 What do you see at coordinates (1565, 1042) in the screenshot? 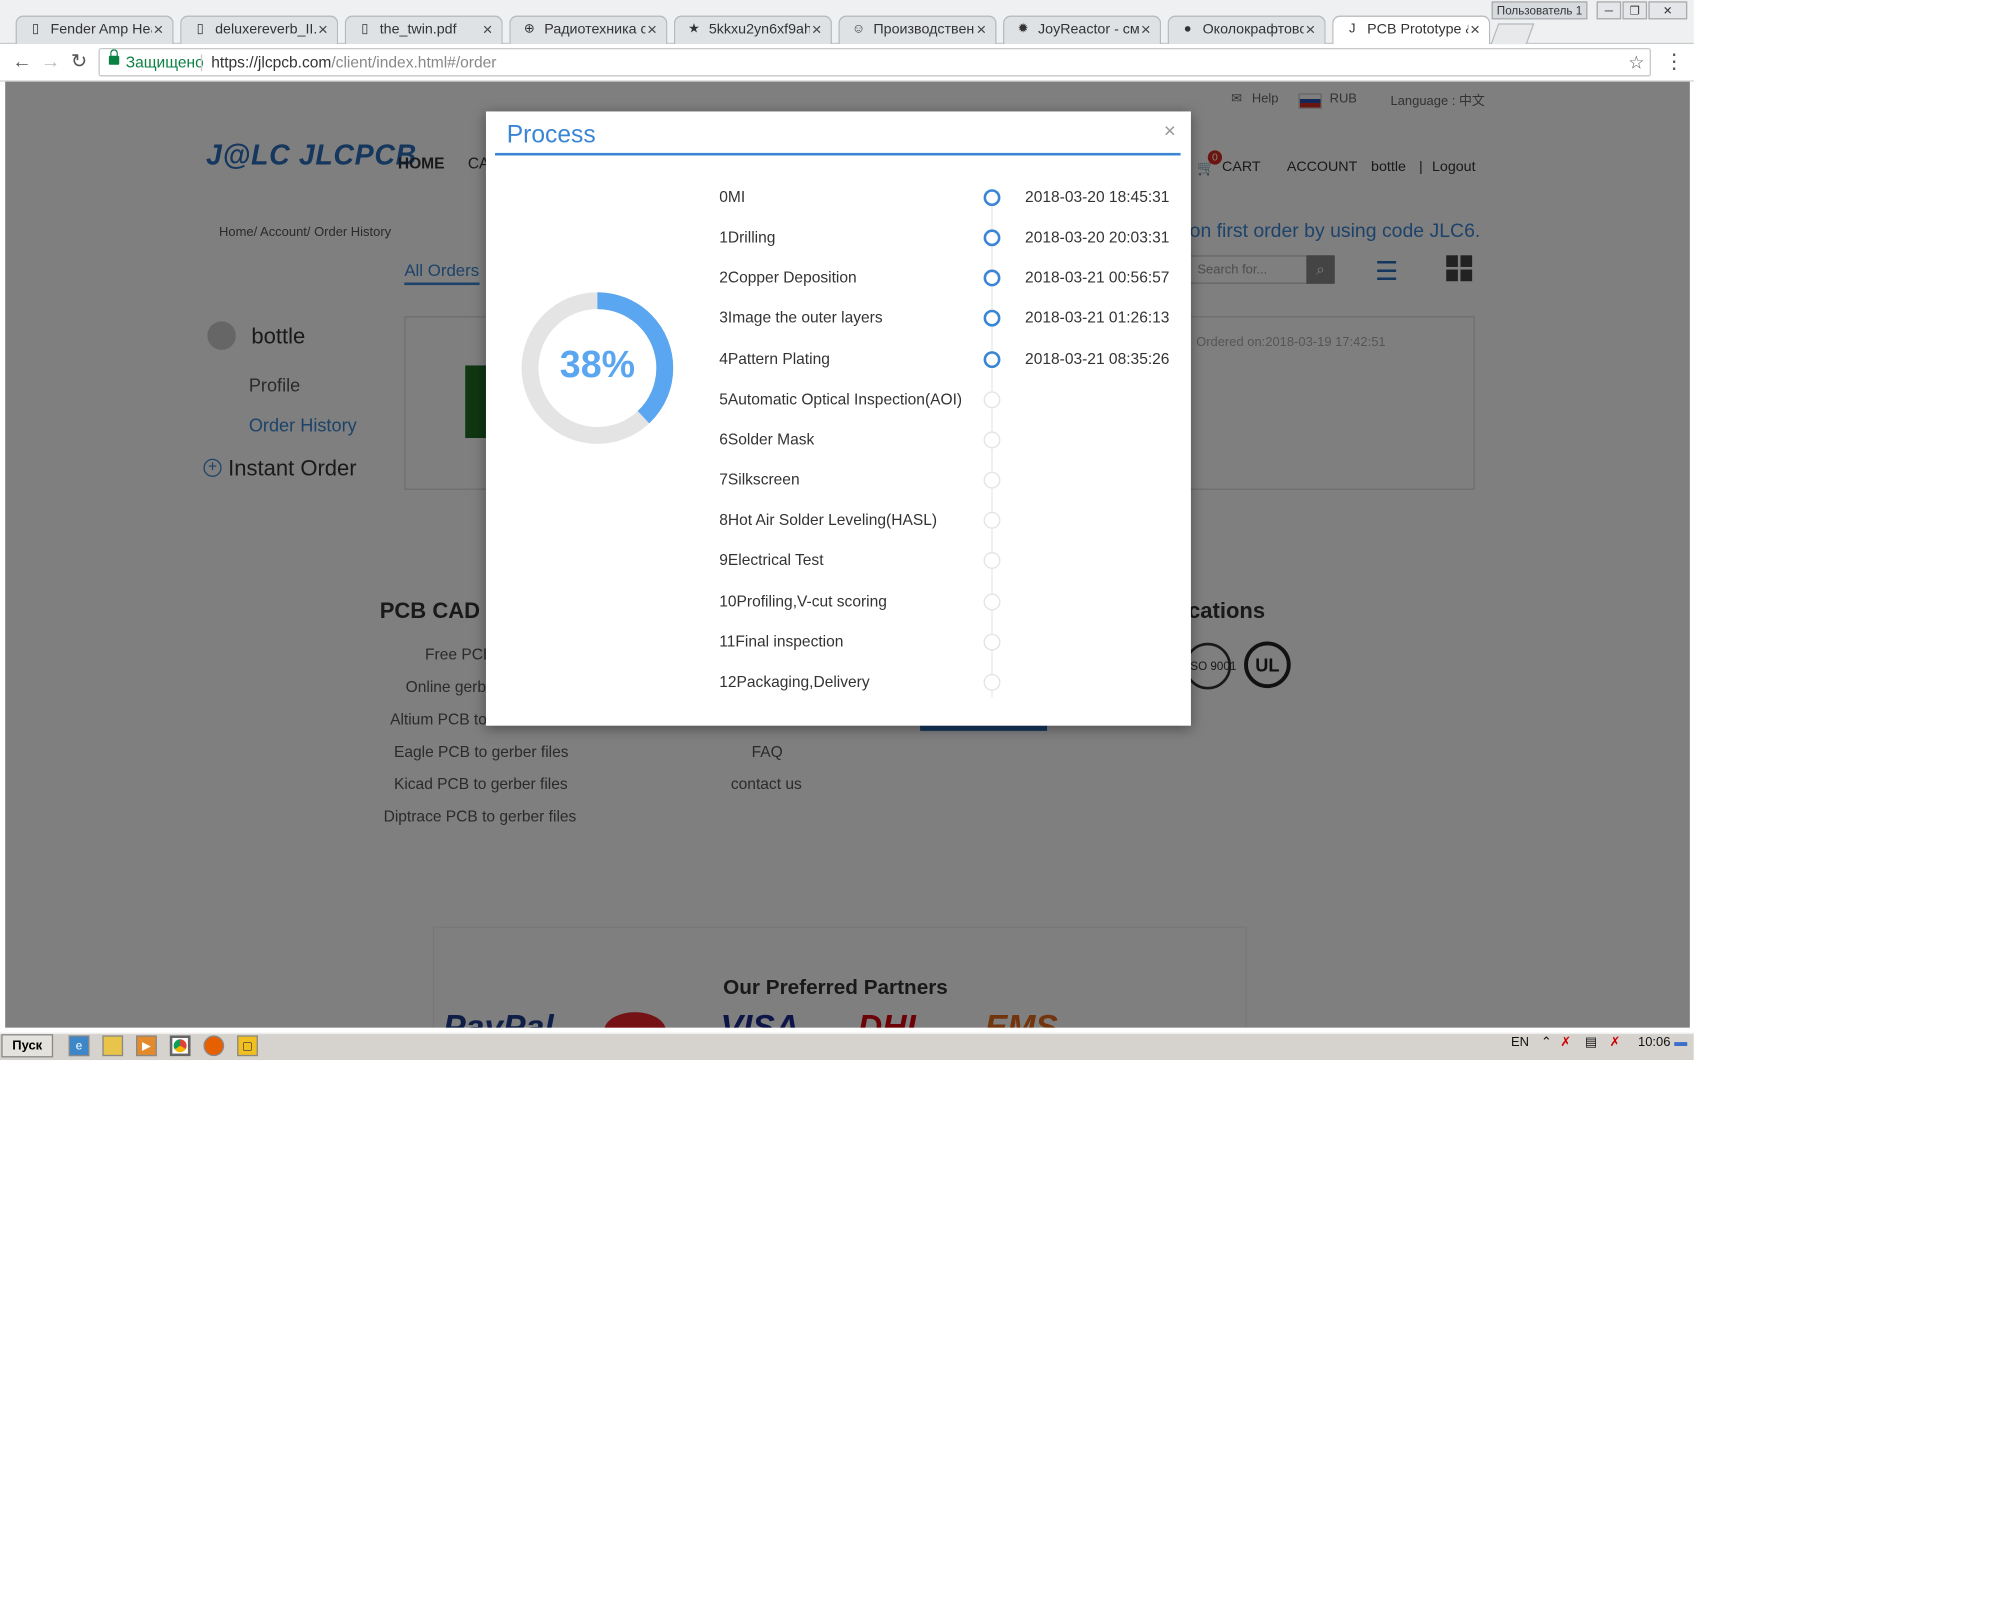
I see `tray-network-icon: ✗` at bounding box center [1565, 1042].